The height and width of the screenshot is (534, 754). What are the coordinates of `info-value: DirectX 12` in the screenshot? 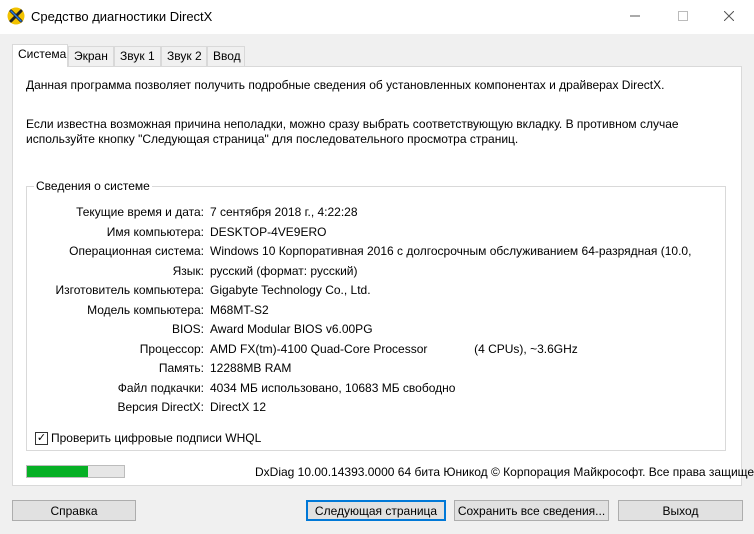 It's located at (238, 407).